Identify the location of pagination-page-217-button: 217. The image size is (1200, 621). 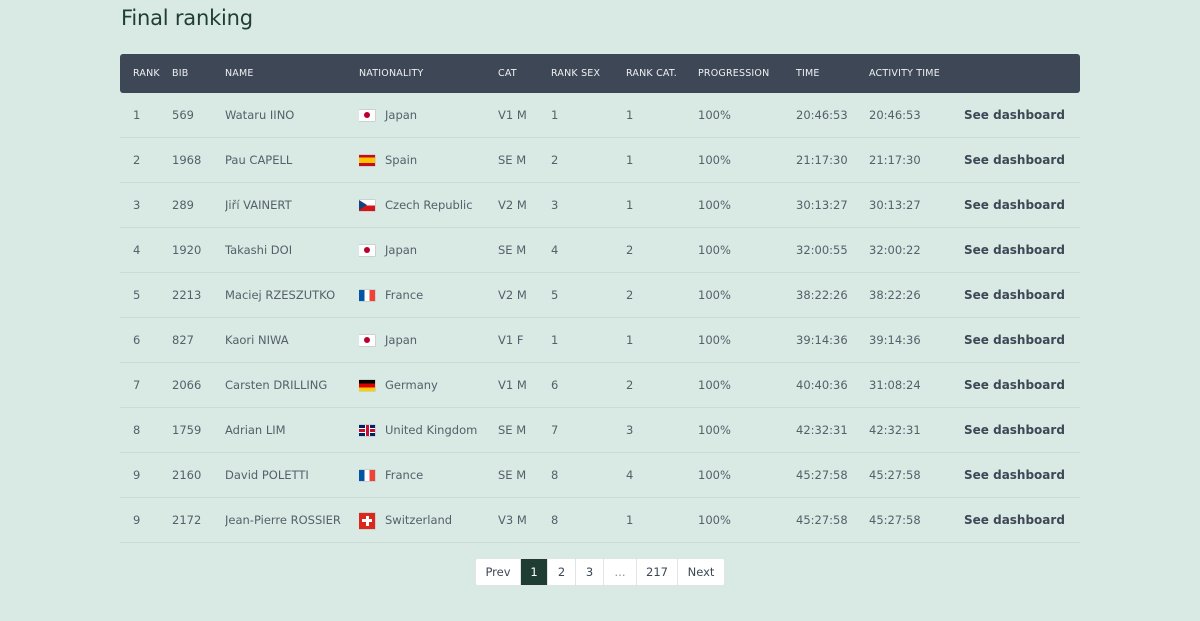
(657, 572).